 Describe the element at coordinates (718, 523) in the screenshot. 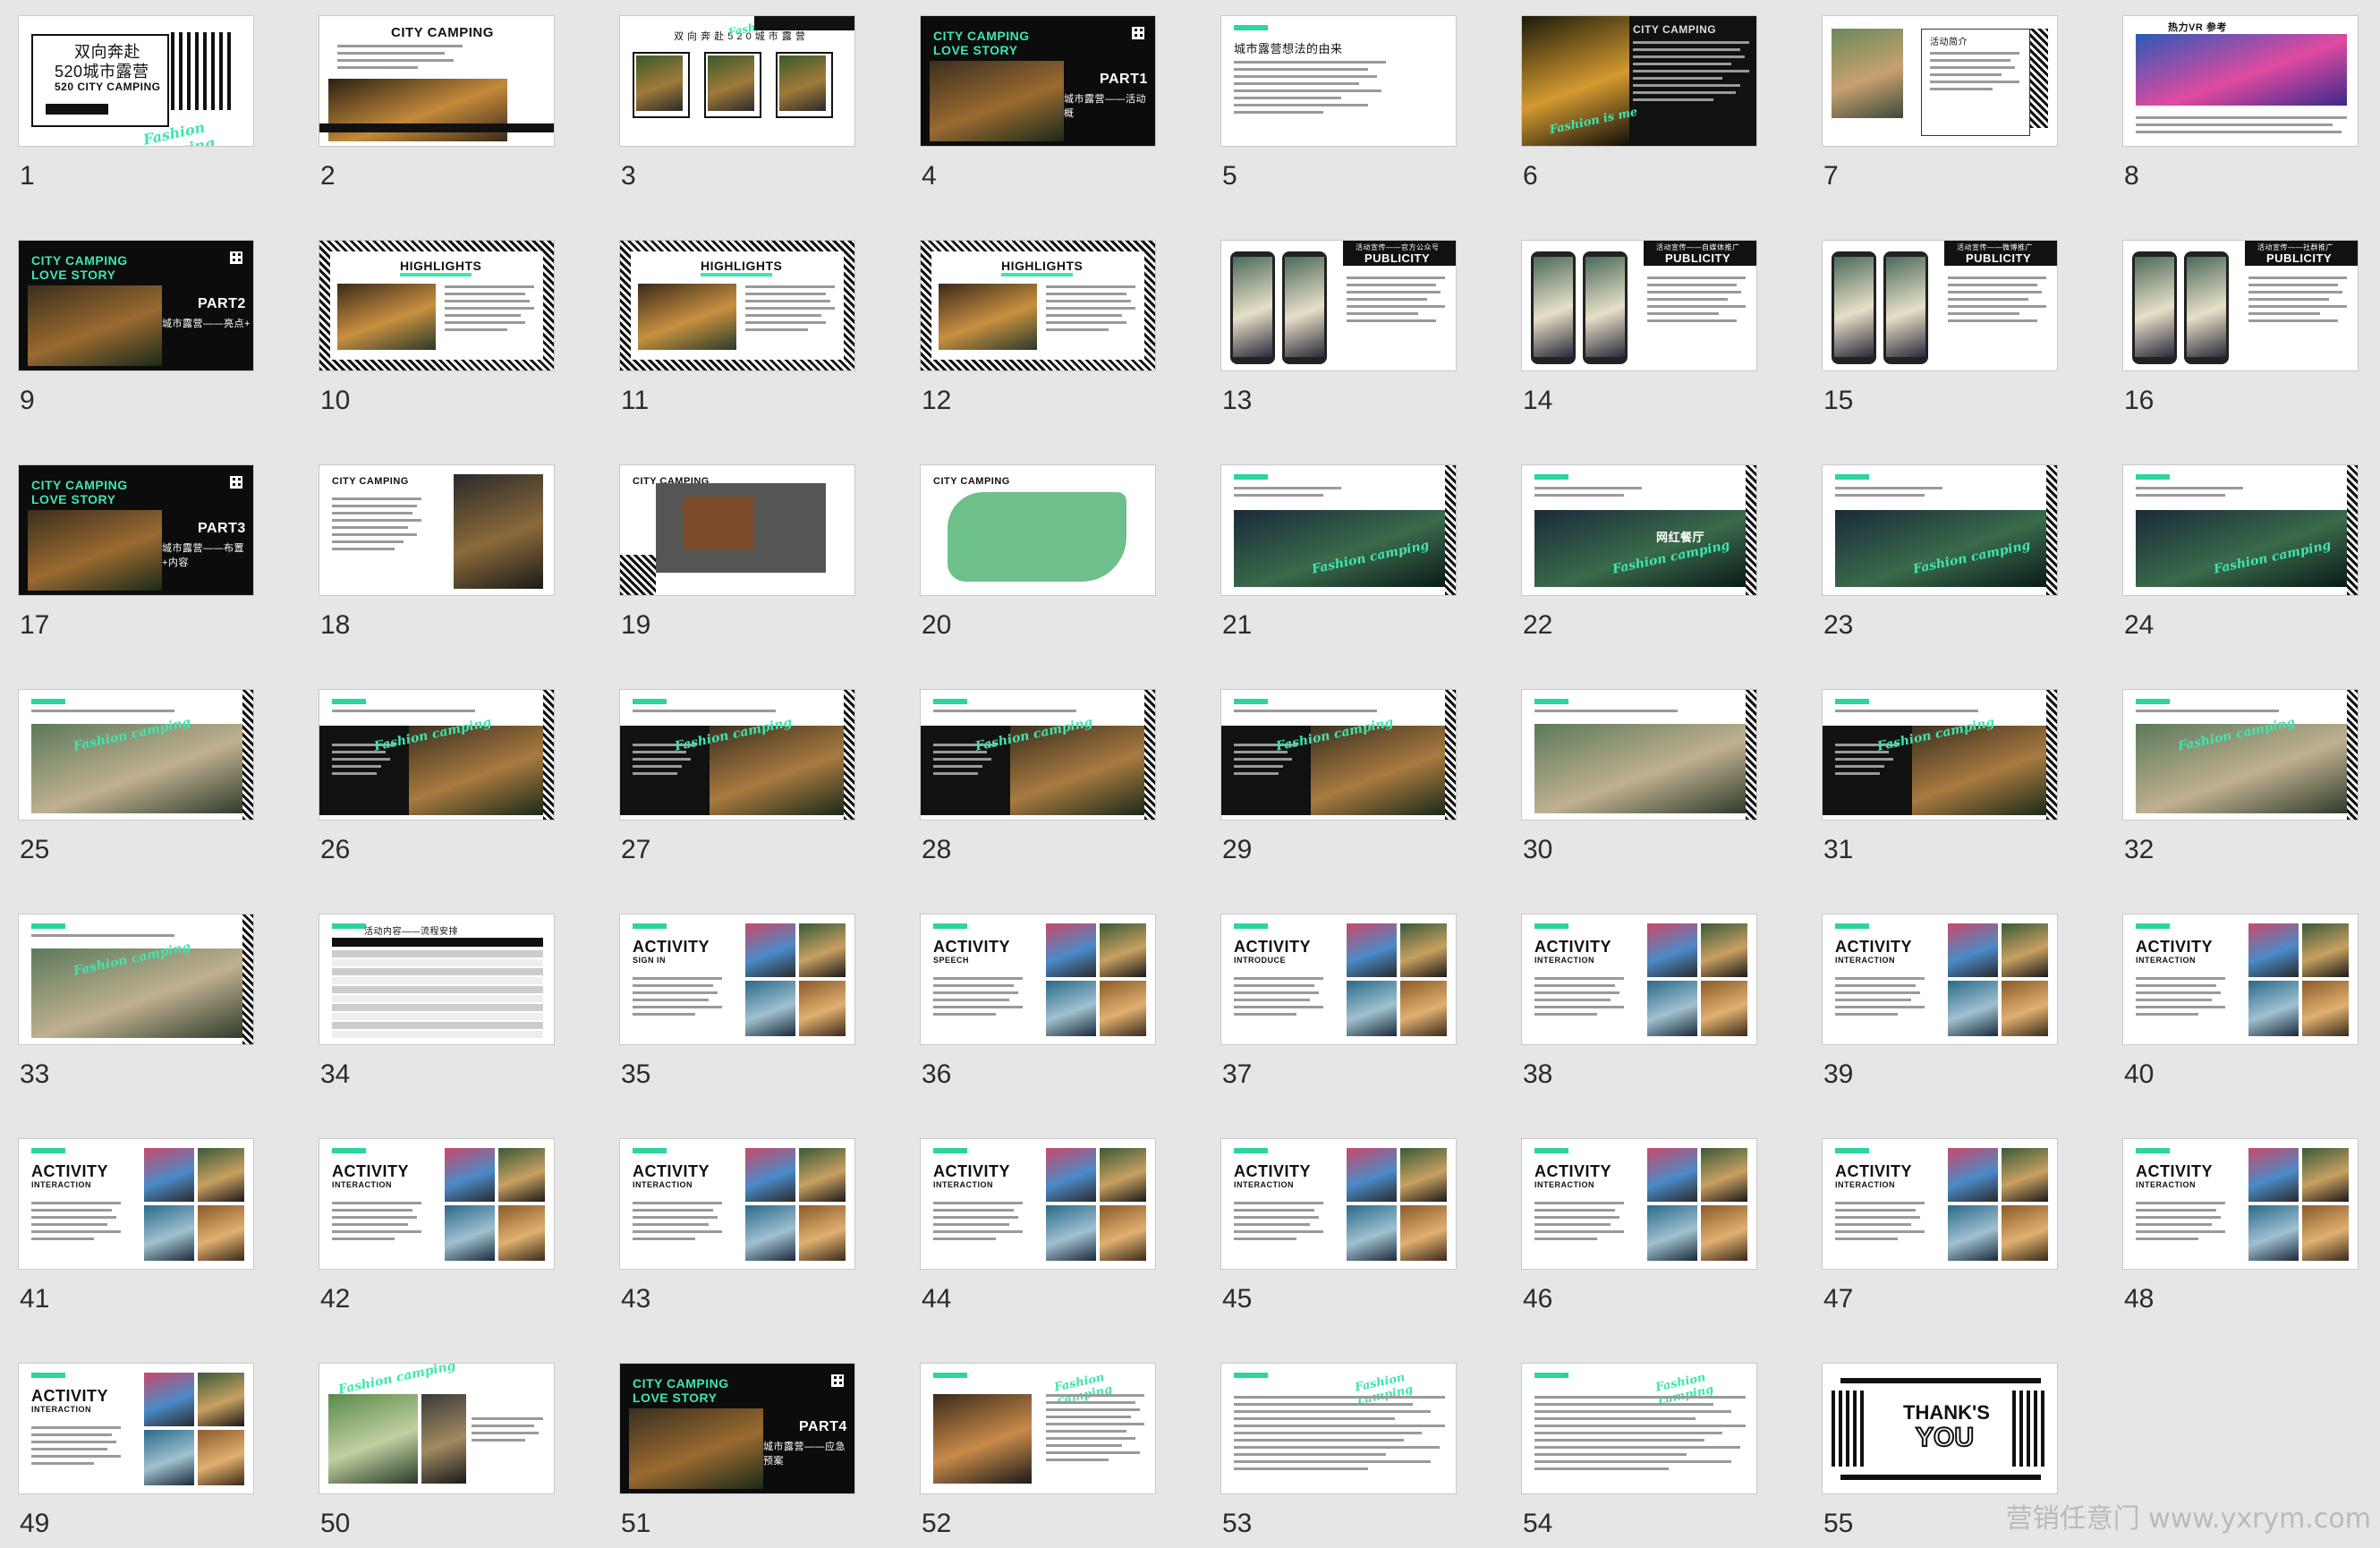

I see `floorplan-inner` at that location.